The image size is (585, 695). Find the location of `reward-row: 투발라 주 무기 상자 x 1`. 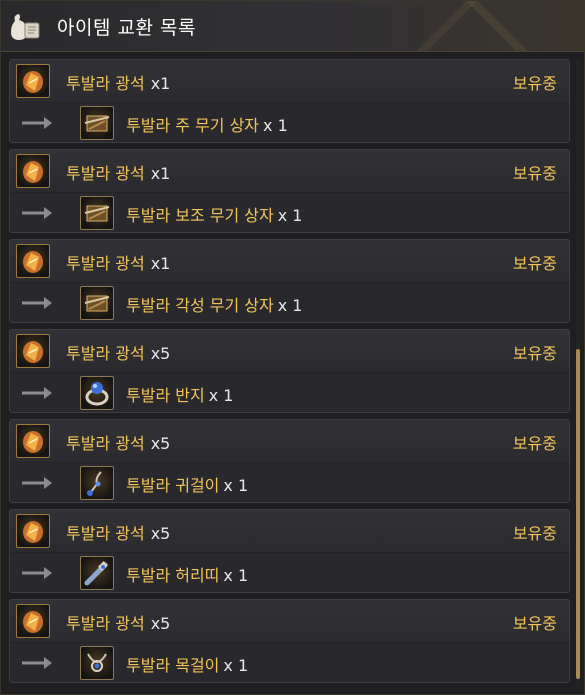

reward-row: 투발라 주 무기 상자 x 1 is located at coordinates (289, 122).